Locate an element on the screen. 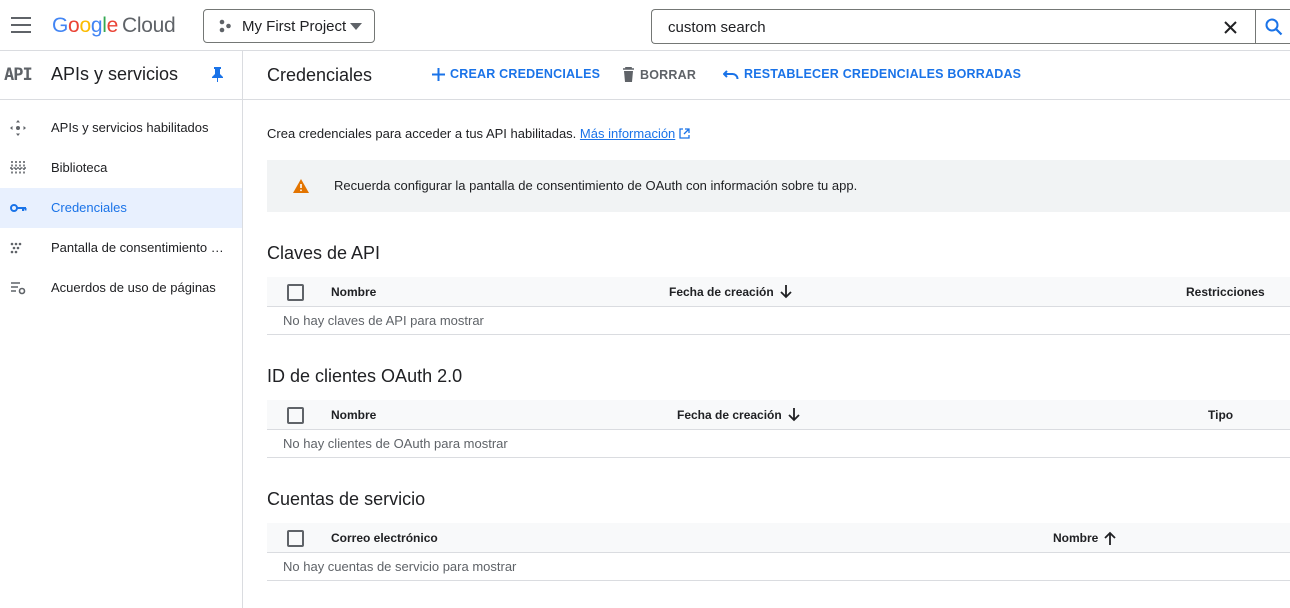 Image resolution: width=1290 pixels, height=608 pixels. sidebar-item-credentials: Credenciales is located at coordinates (121, 208).